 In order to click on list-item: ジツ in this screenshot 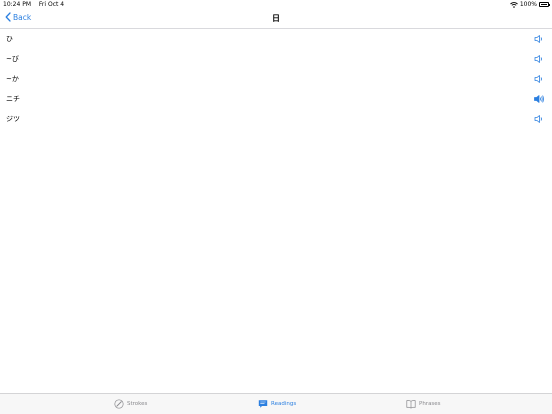, I will do `click(276, 119)`.